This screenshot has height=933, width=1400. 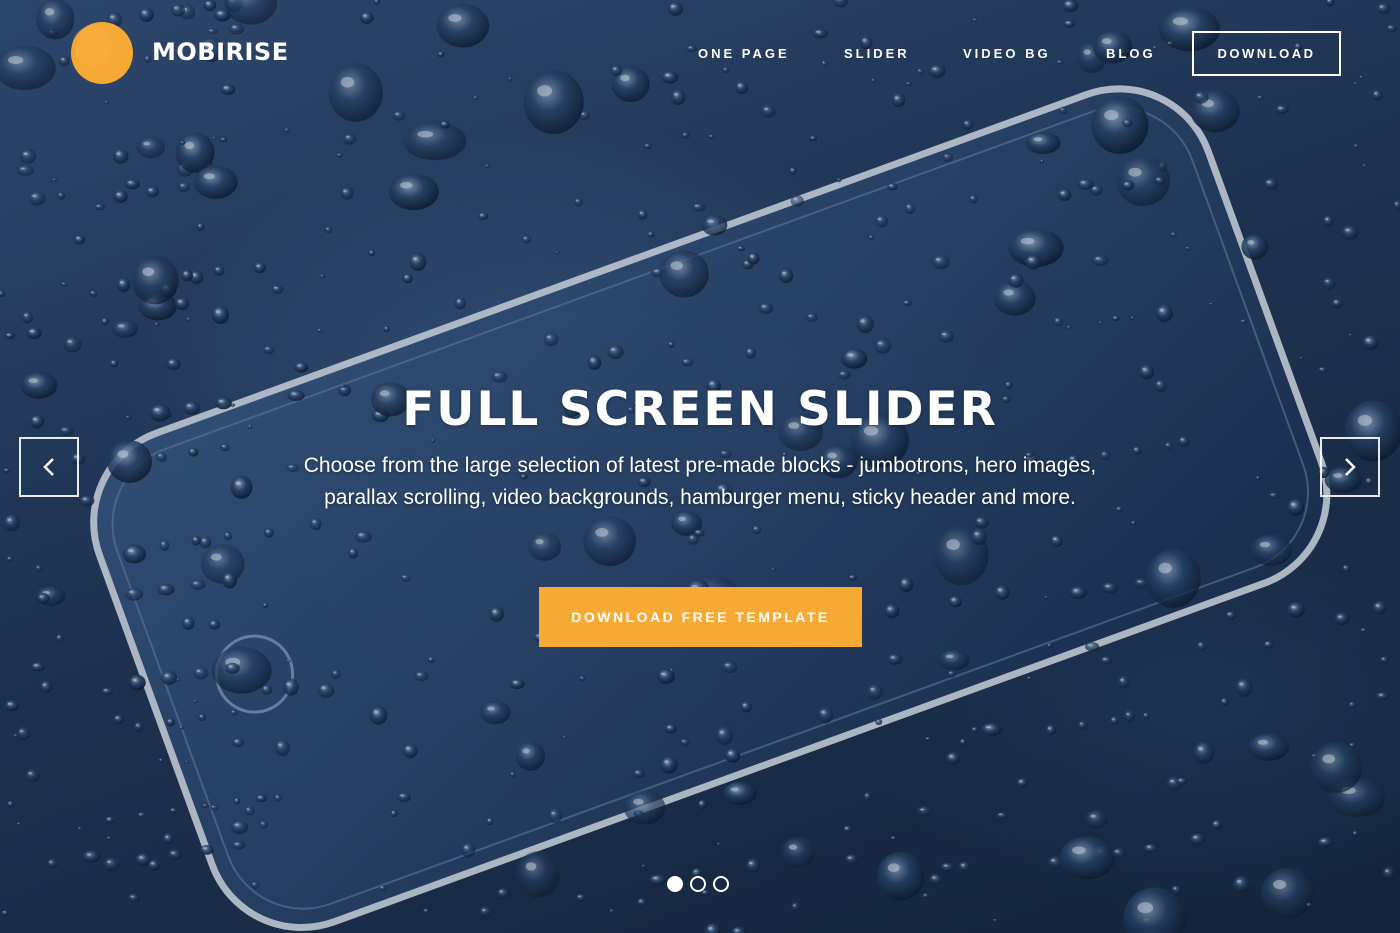 What do you see at coordinates (220, 52) in the screenshot?
I see `brand-name: MOBIRISE` at bounding box center [220, 52].